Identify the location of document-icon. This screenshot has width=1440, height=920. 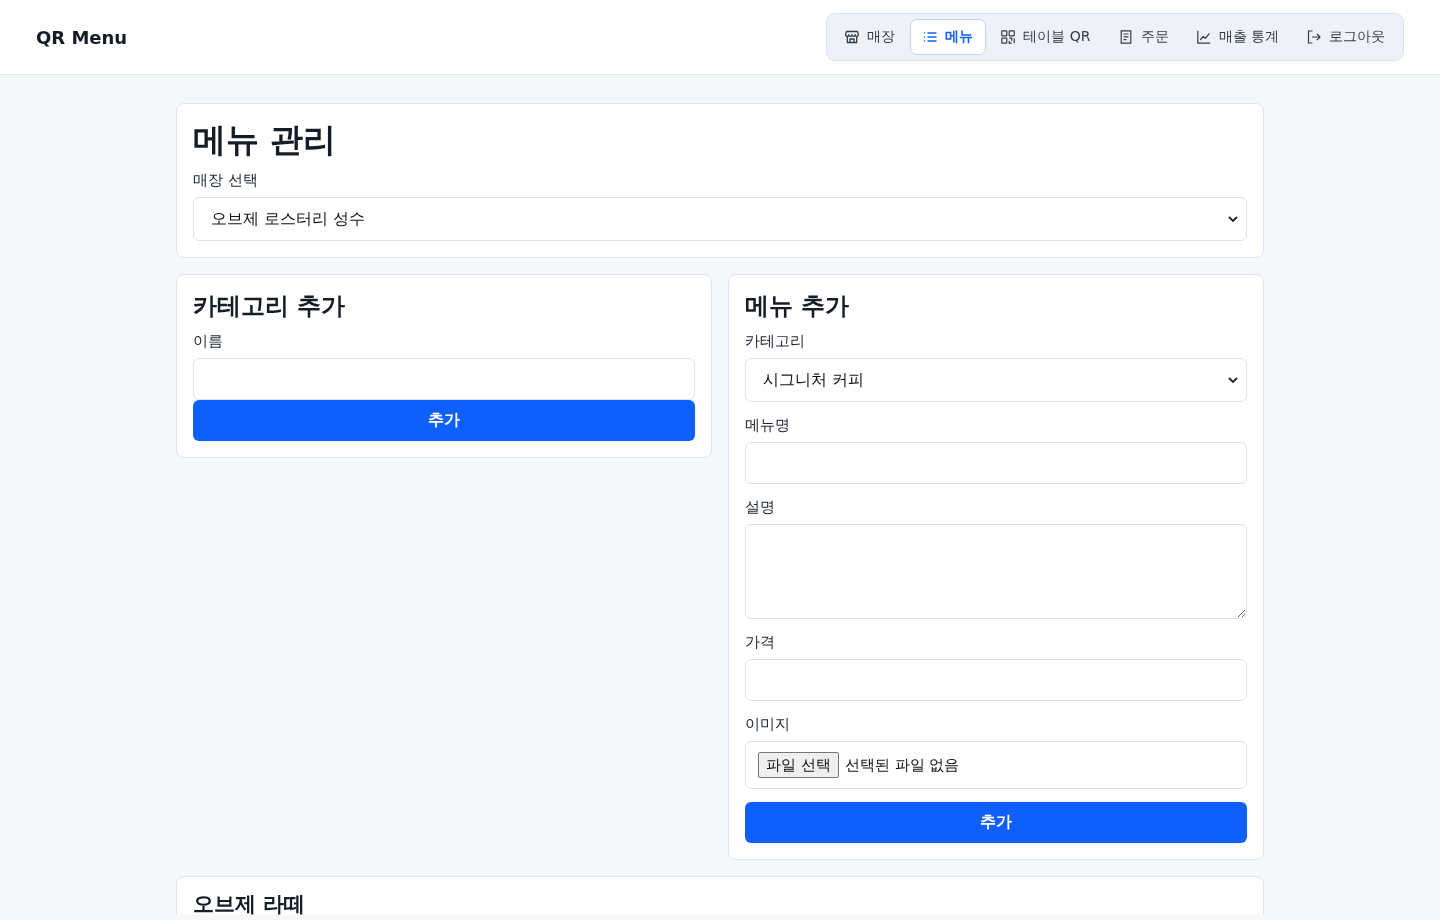
(1125, 37).